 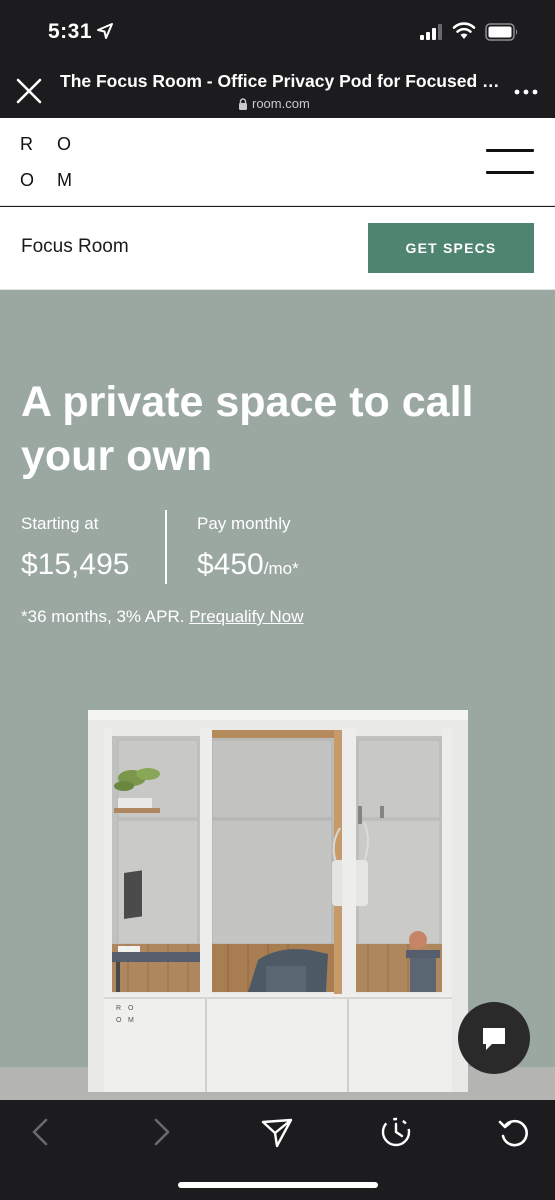 What do you see at coordinates (131, 1020) in the screenshot?
I see `pod-logo-letter: M` at bounding box center [131, 1020].